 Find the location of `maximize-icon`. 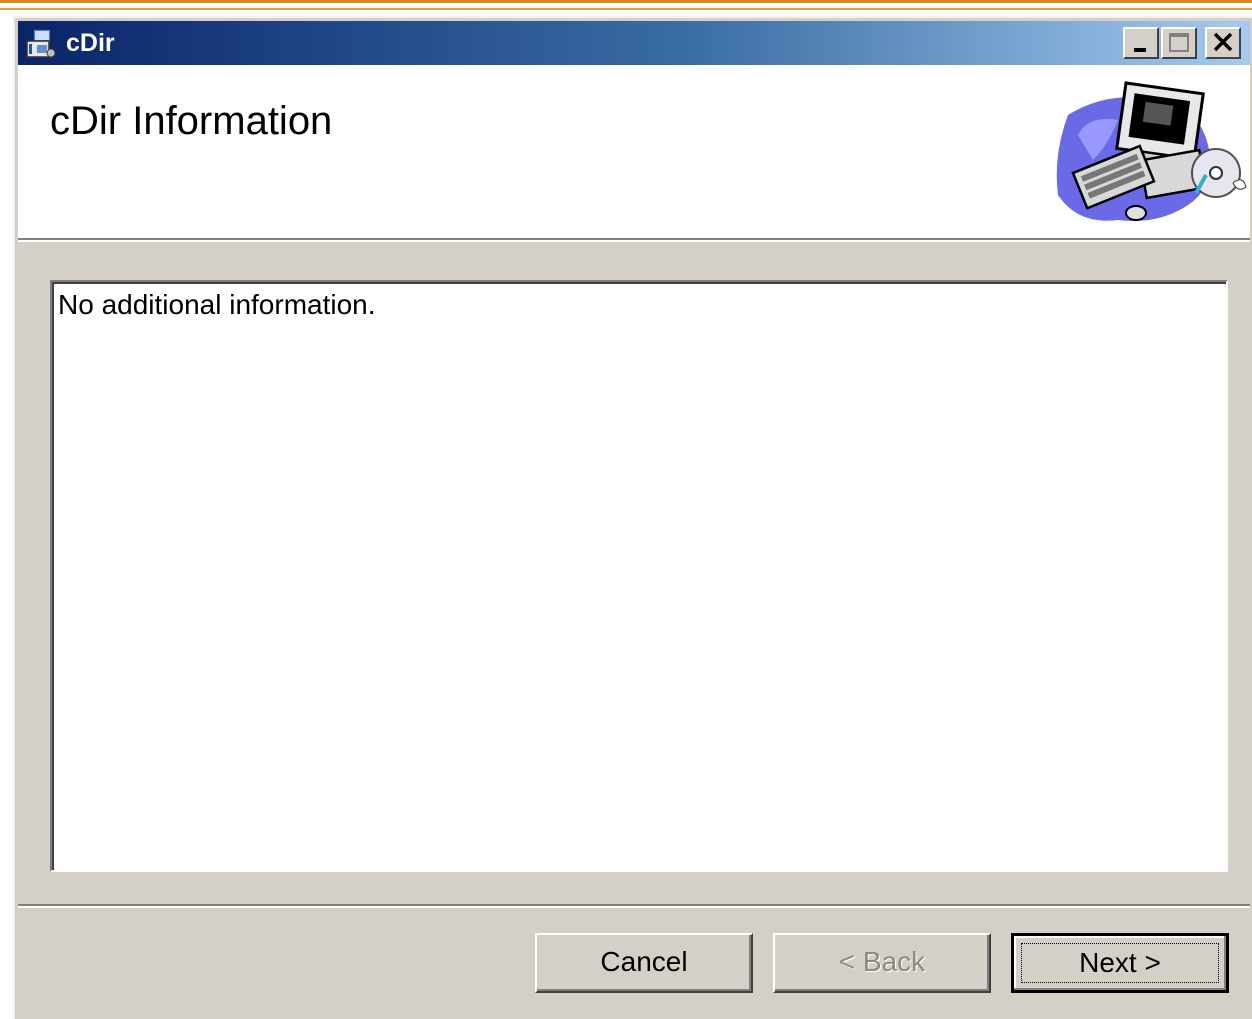

maximize-icon is located at coordinates (1179, 42).